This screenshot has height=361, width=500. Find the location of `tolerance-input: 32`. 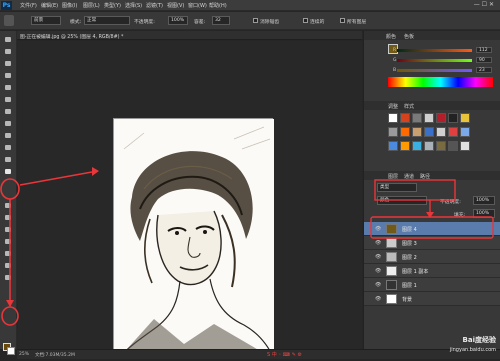

tolerance-input: 32 is located at coordinates (221, 20).